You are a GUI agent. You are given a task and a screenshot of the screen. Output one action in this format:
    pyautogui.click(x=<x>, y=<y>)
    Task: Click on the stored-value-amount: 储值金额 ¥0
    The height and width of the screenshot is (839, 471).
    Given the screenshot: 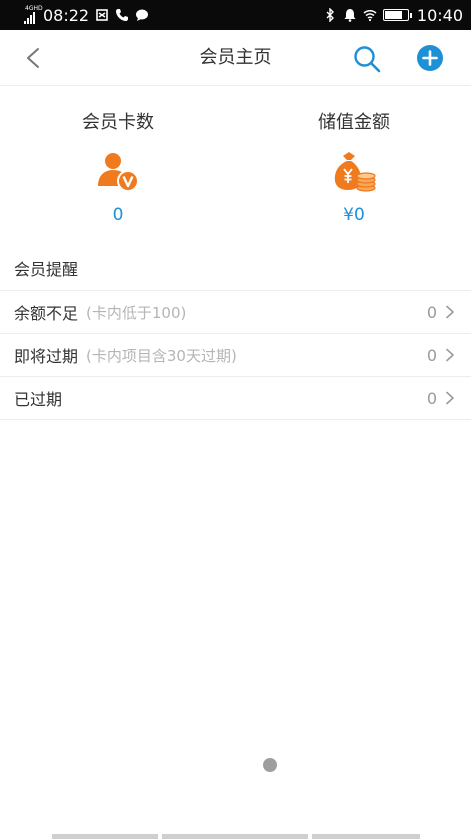 What is the action you would take?
    pyautogui.click(x=354, y=168)
    